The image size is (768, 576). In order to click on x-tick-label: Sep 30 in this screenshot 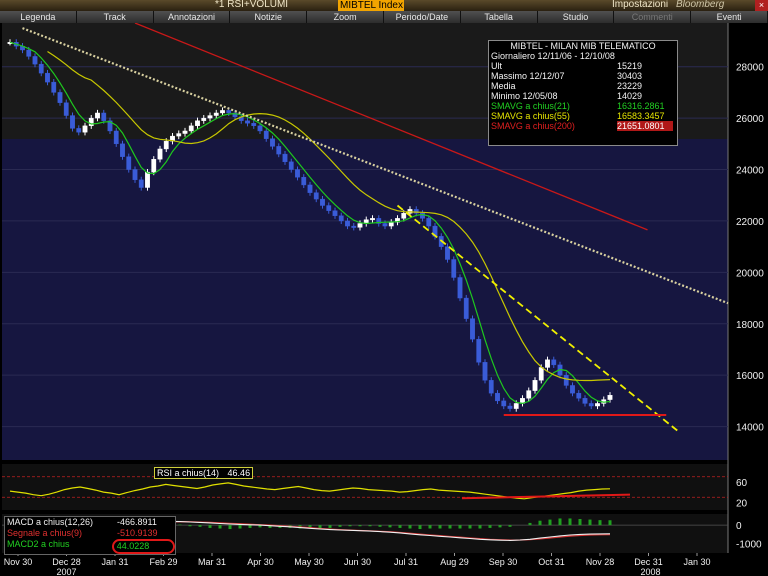, I will do `click(503, 562)`.